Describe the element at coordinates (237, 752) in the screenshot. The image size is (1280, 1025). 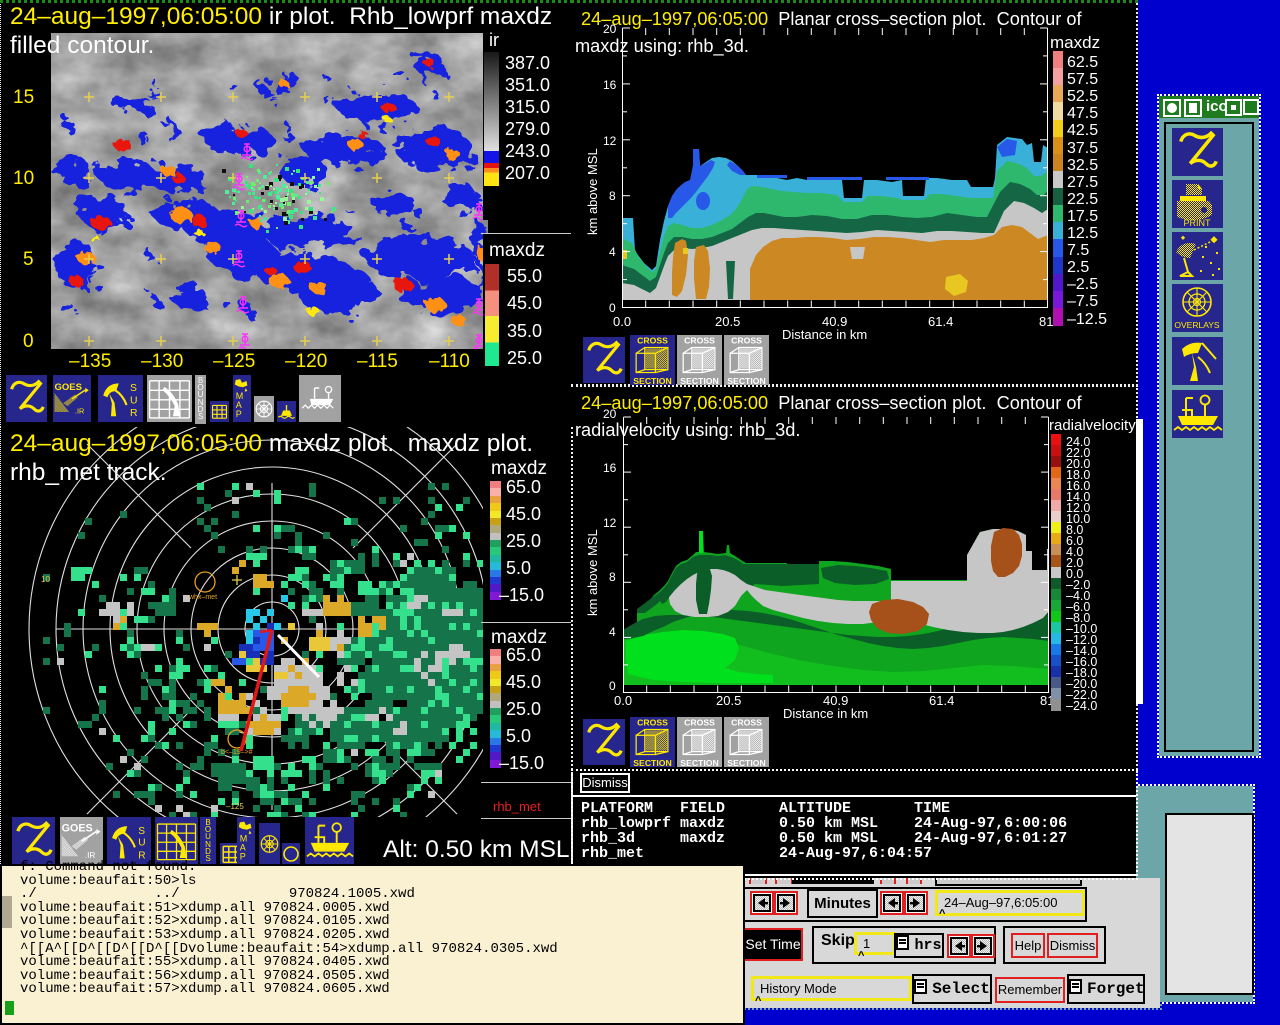
I see `svg-text: b<–19–>#` at that location.